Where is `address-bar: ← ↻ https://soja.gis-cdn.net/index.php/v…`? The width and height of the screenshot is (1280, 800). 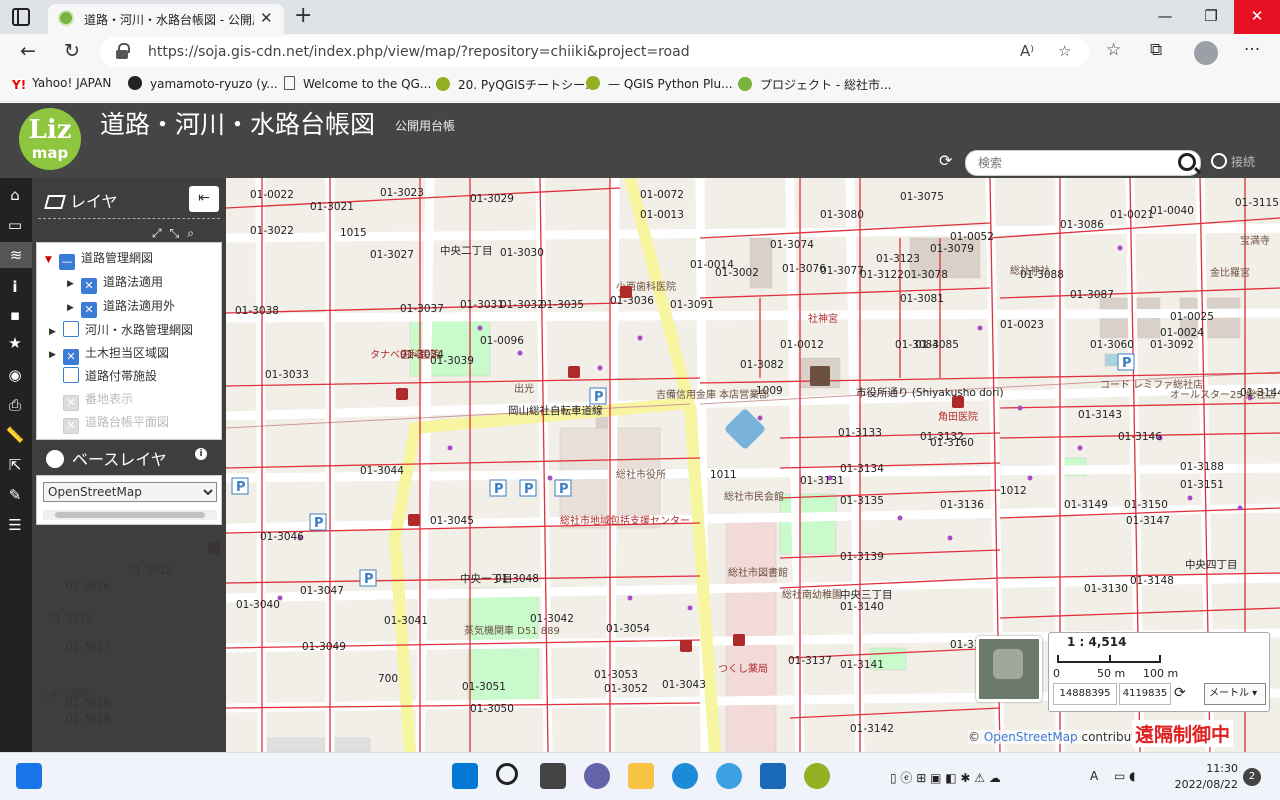
address-bar: ← ↻ https://soja.gis-cdn.net/index.php/v… is located at coordinates (640, 52).